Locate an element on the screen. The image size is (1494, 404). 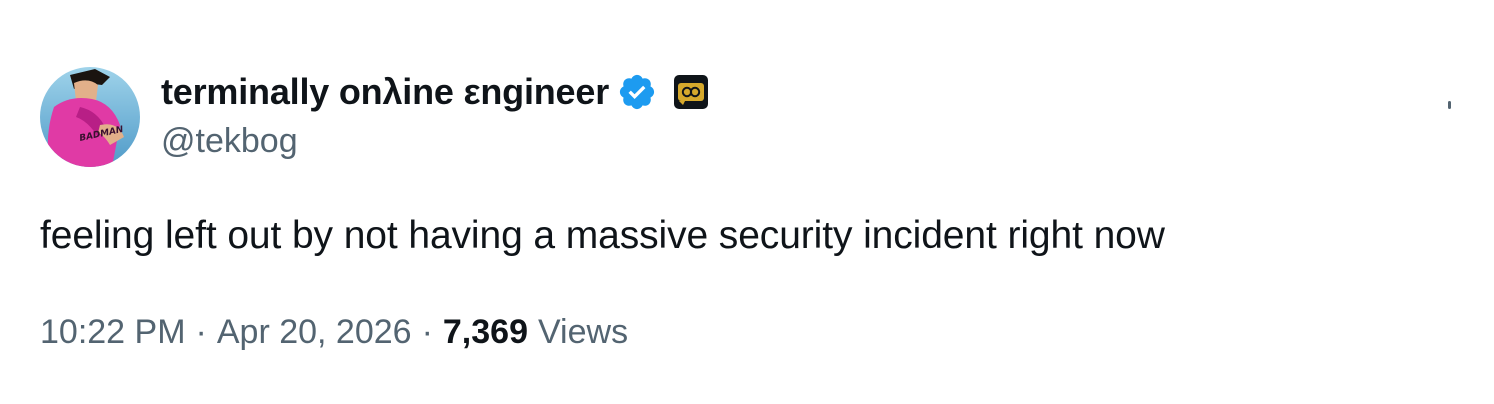
verified-badge-icon is located at coordinates (637, 92).